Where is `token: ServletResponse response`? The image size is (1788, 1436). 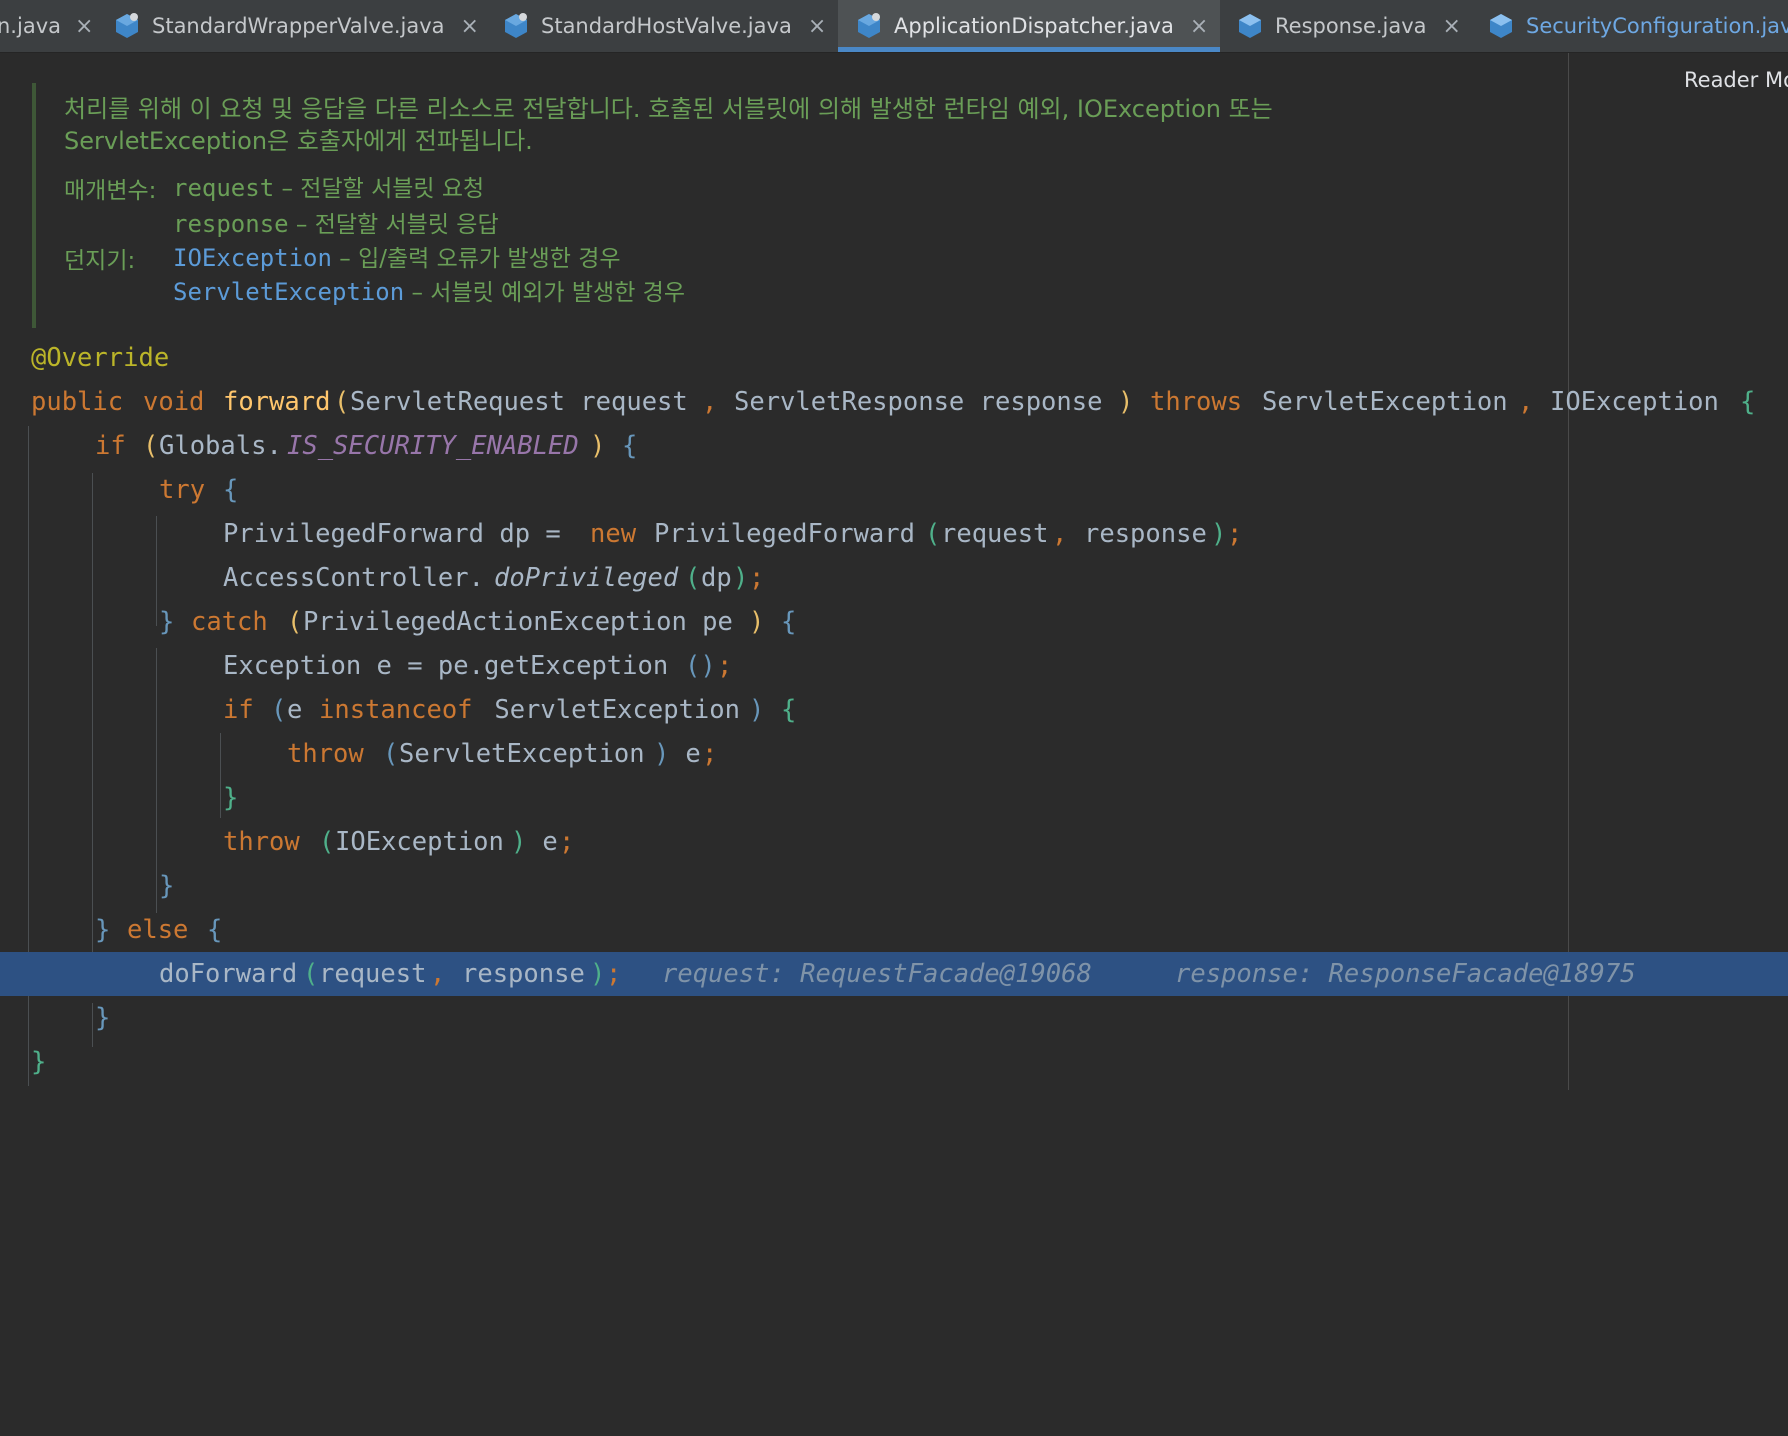 token: ServletResponse response is located at coordinates (918, 402).